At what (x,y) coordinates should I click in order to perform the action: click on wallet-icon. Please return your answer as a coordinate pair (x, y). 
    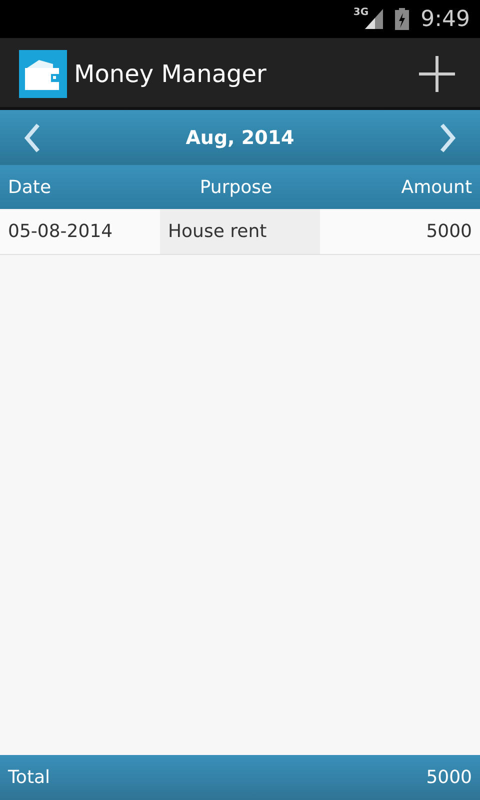
    Looking at the image, I should click on (43, 74).